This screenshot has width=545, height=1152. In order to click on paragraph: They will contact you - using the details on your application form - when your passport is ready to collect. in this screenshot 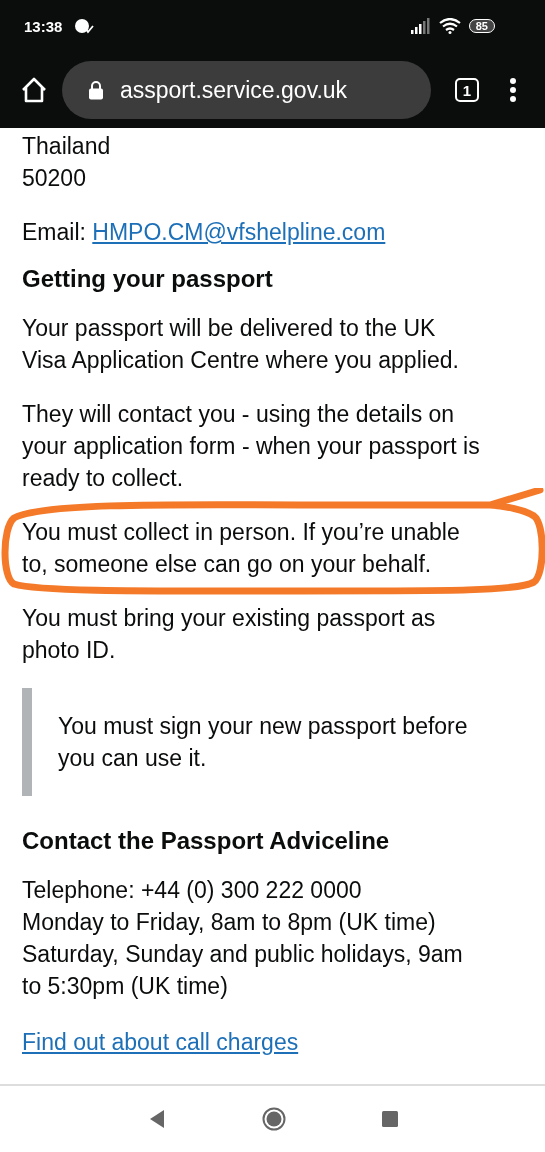, I will do `click(251, 446)`.